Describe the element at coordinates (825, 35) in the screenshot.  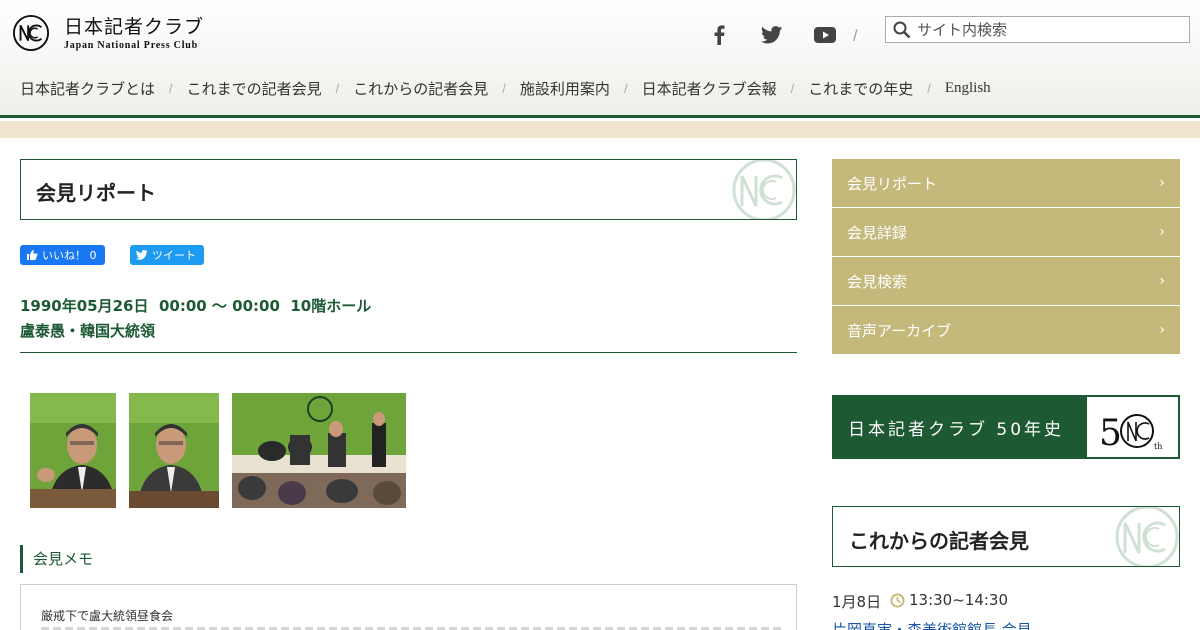
I see `youtube-icon` at that location.